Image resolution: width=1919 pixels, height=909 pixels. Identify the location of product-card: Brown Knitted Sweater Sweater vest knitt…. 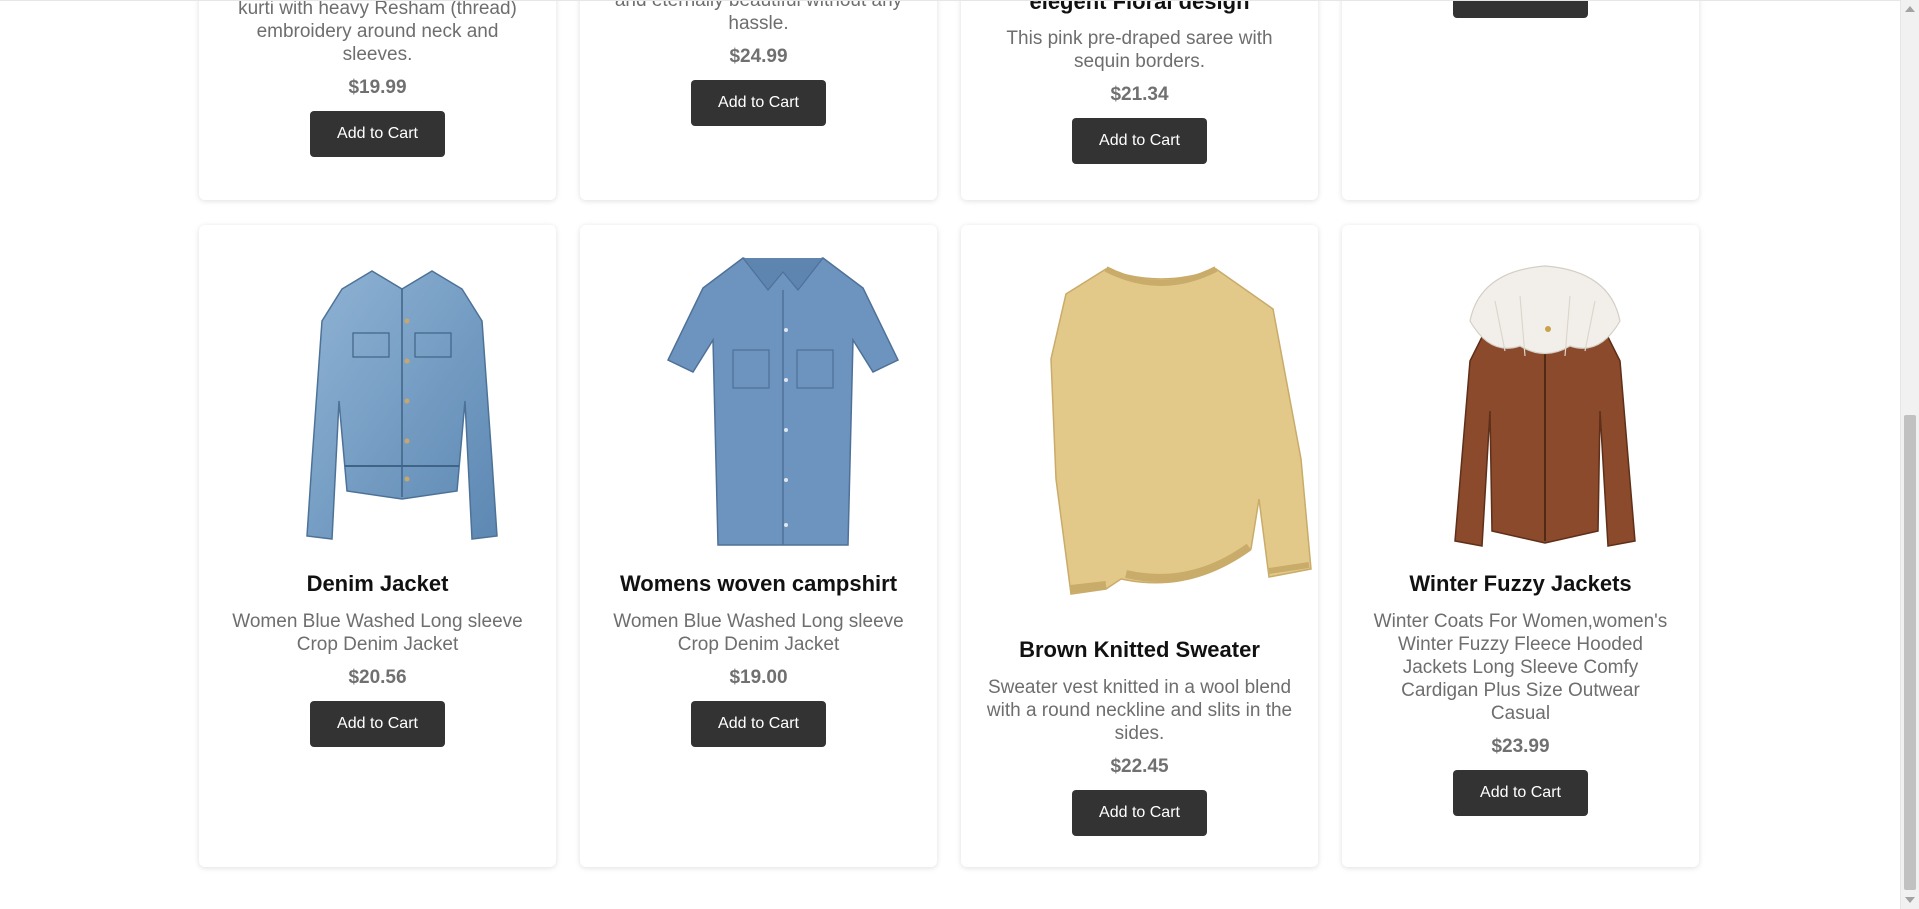
(1139, 546).